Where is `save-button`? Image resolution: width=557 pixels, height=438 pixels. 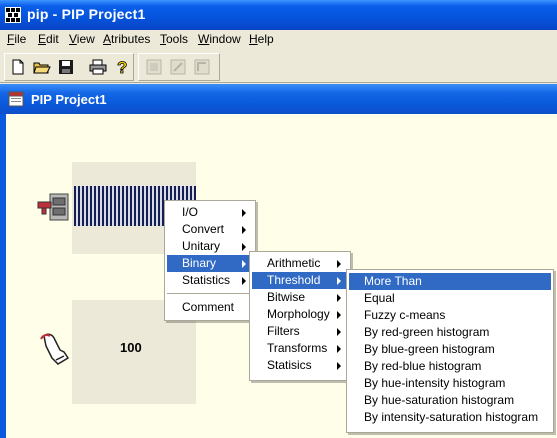 save-button is located at coordinates (66, 67).